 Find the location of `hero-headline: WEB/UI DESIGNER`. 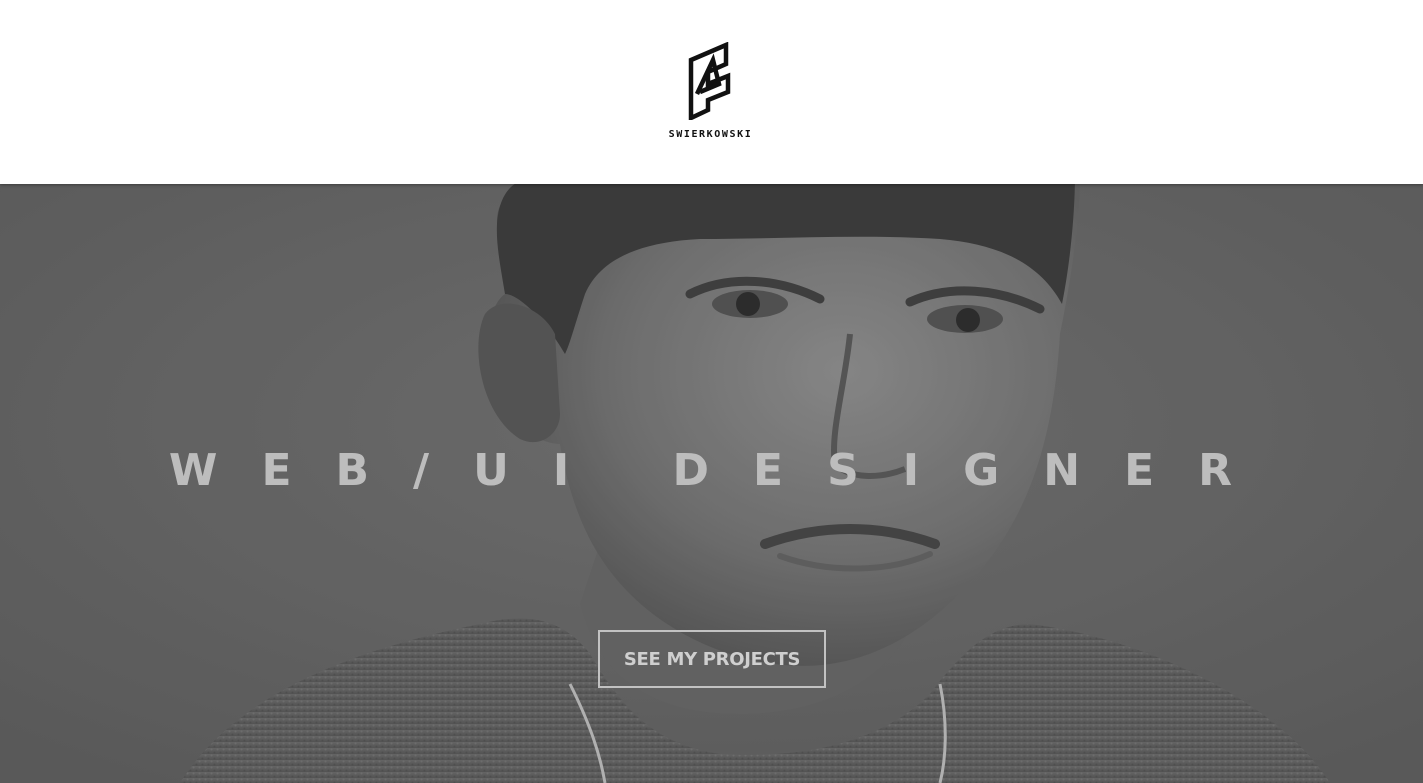

hero-headline: WEB/UI DESIGNER is located at coordinates (722, 471).